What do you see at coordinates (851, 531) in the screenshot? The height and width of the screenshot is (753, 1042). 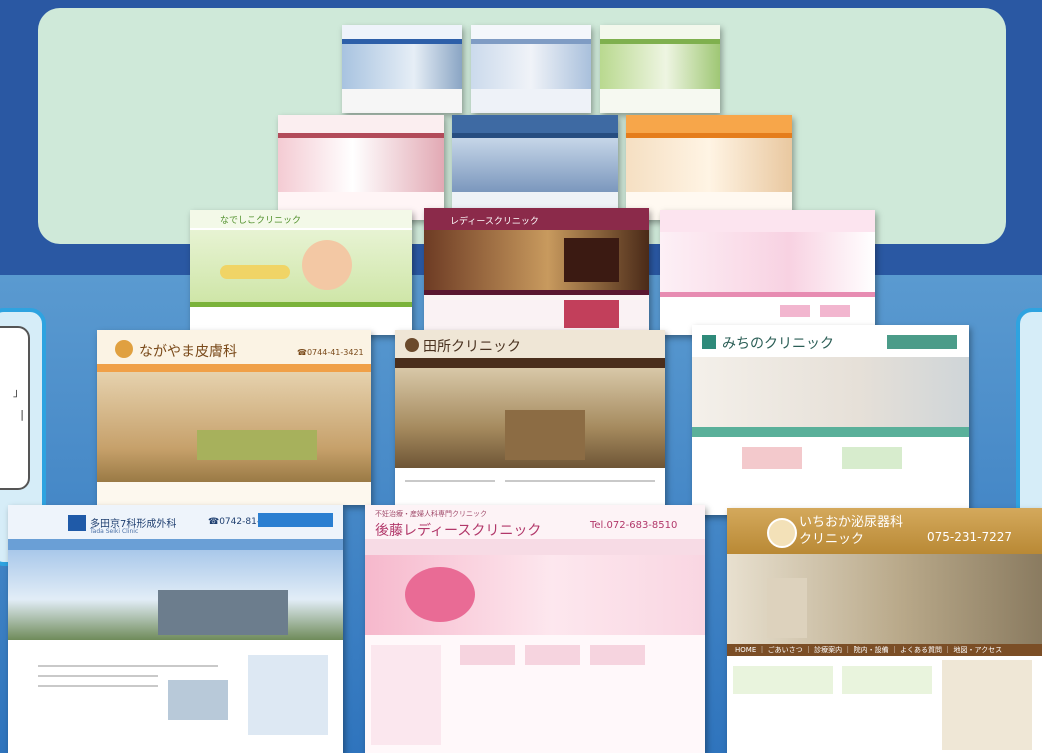 I see `site-logo: いちおか泌尿器科 クリニック` at bounding box center [851, 531].